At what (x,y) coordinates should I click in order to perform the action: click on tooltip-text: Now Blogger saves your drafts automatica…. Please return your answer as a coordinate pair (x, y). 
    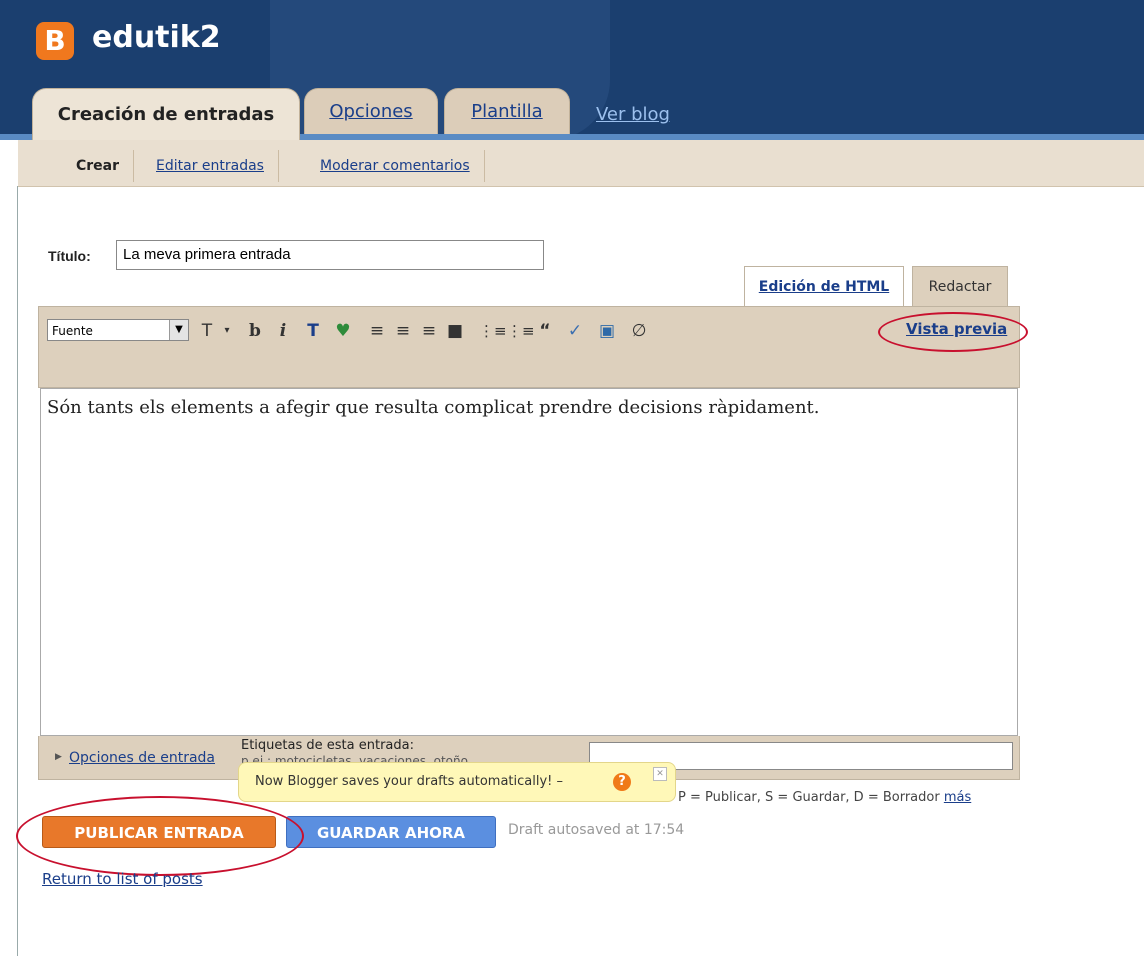
    Looking at the image, I should click on (409, 781).